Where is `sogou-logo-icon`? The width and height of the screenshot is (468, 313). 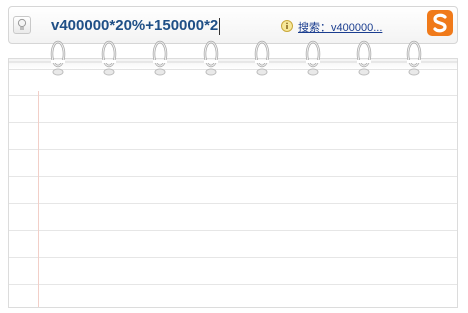 sogou-logo-icon is located at coordinates (440, 23).